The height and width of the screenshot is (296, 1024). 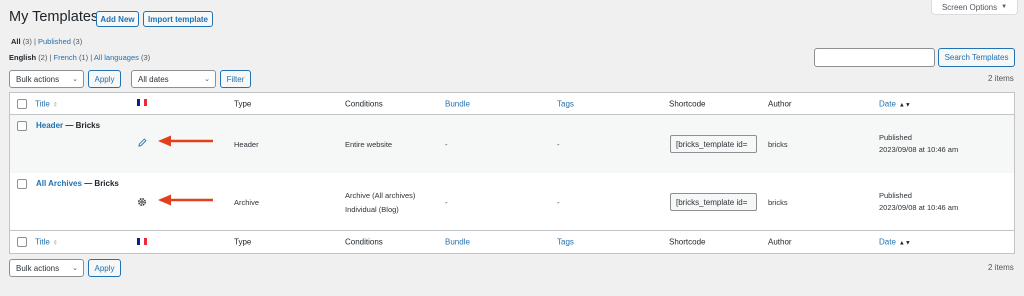 What do you see at coordinates (142, 203) in the screenshot?
I see `gear-icon` at bounding box center [142, 203].